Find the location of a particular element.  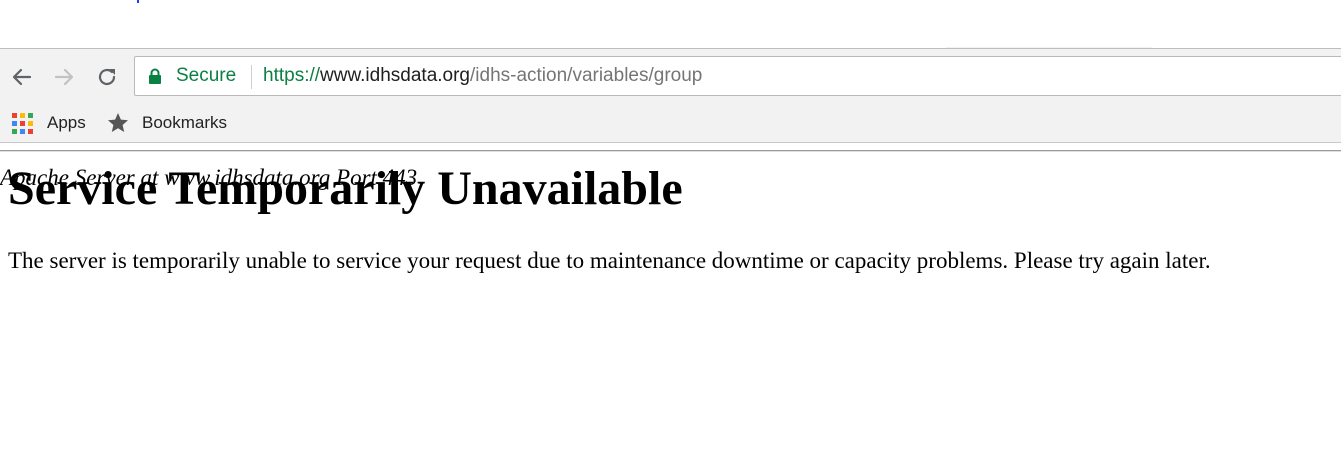

page-divider is located at coordinates (670, 151).